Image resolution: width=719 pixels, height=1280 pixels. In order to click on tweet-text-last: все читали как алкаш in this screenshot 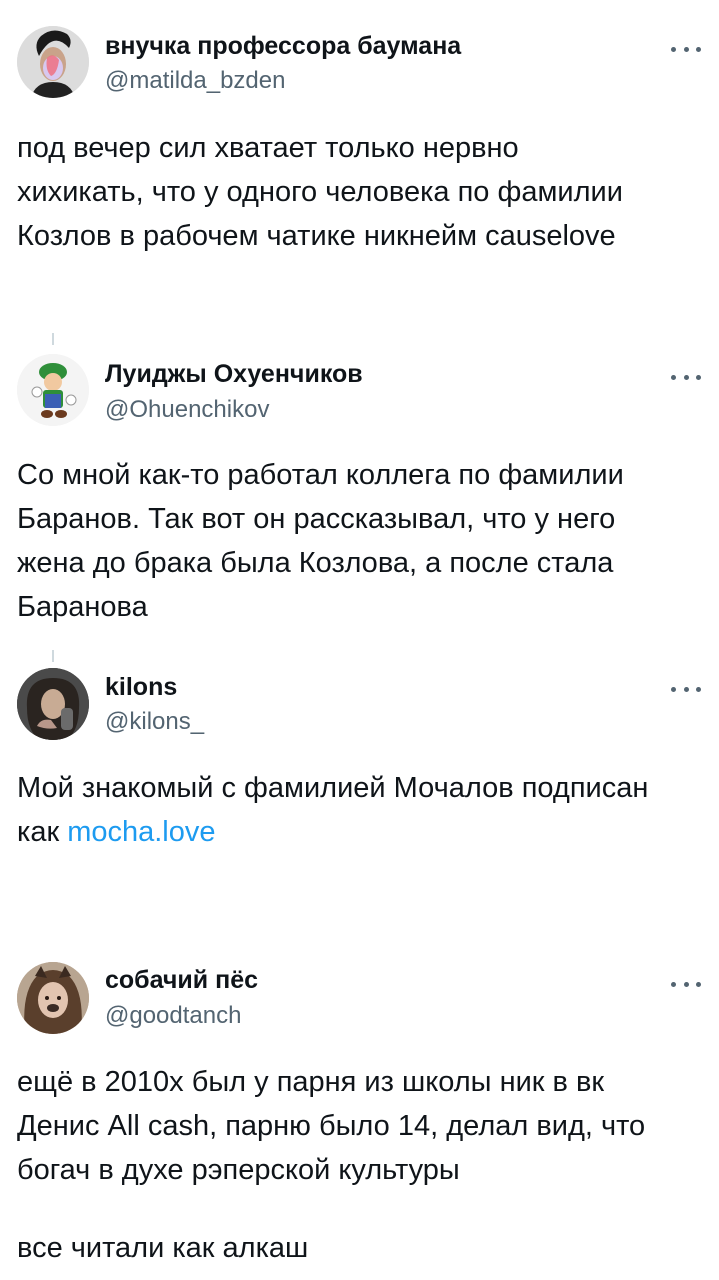, I will do `click(362, 1248)`.